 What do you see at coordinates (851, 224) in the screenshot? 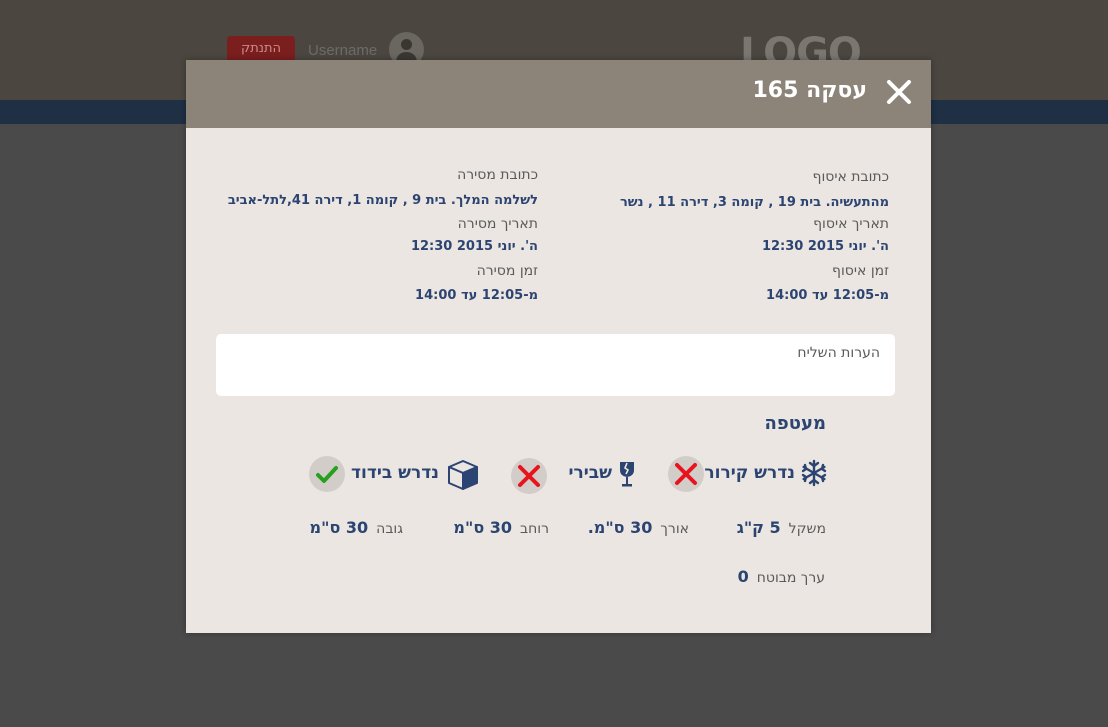
I see `pickup-date-label: תאריך איסוף` at bounding box center [851, 224].